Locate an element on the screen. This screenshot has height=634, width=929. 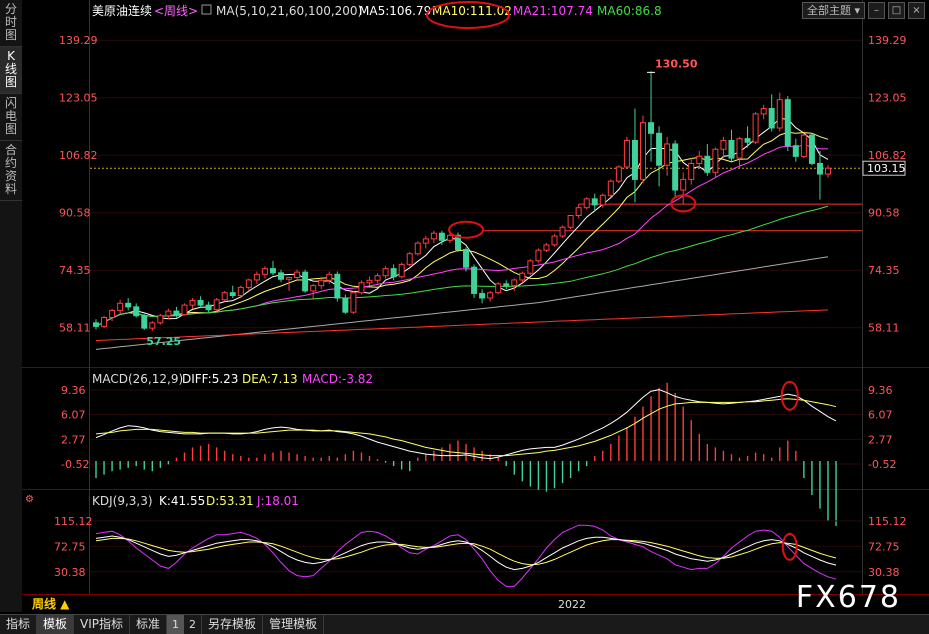
tab-contract-info: 合 约 资 料 is located at coordinates (11, 171).